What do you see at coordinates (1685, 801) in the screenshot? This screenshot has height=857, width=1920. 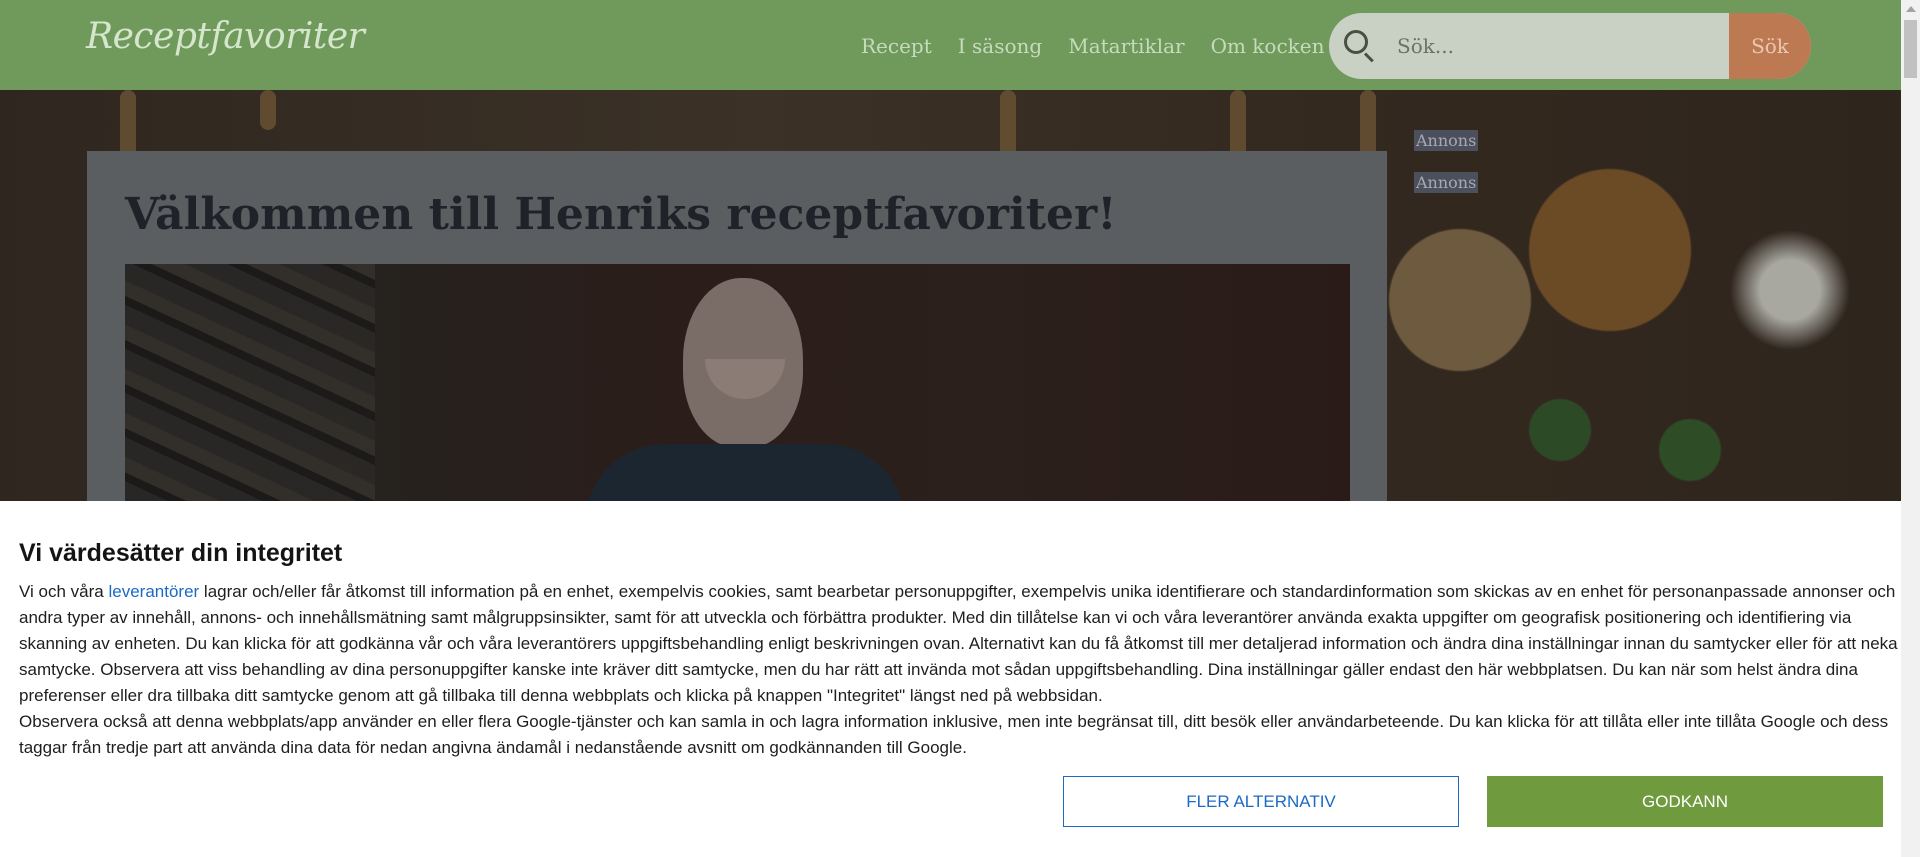 I see `accept-button: GODKANN` at bounding box center [1685, 801].